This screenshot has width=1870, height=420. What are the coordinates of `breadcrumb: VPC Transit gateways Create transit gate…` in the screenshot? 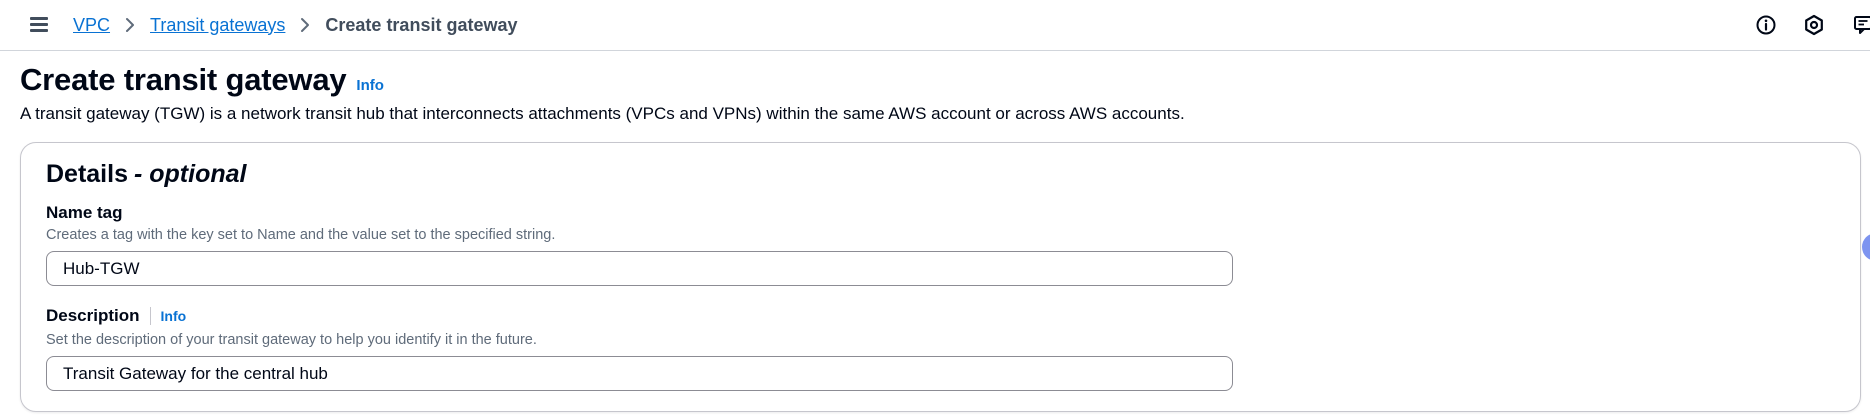 It's located at (295, 25).